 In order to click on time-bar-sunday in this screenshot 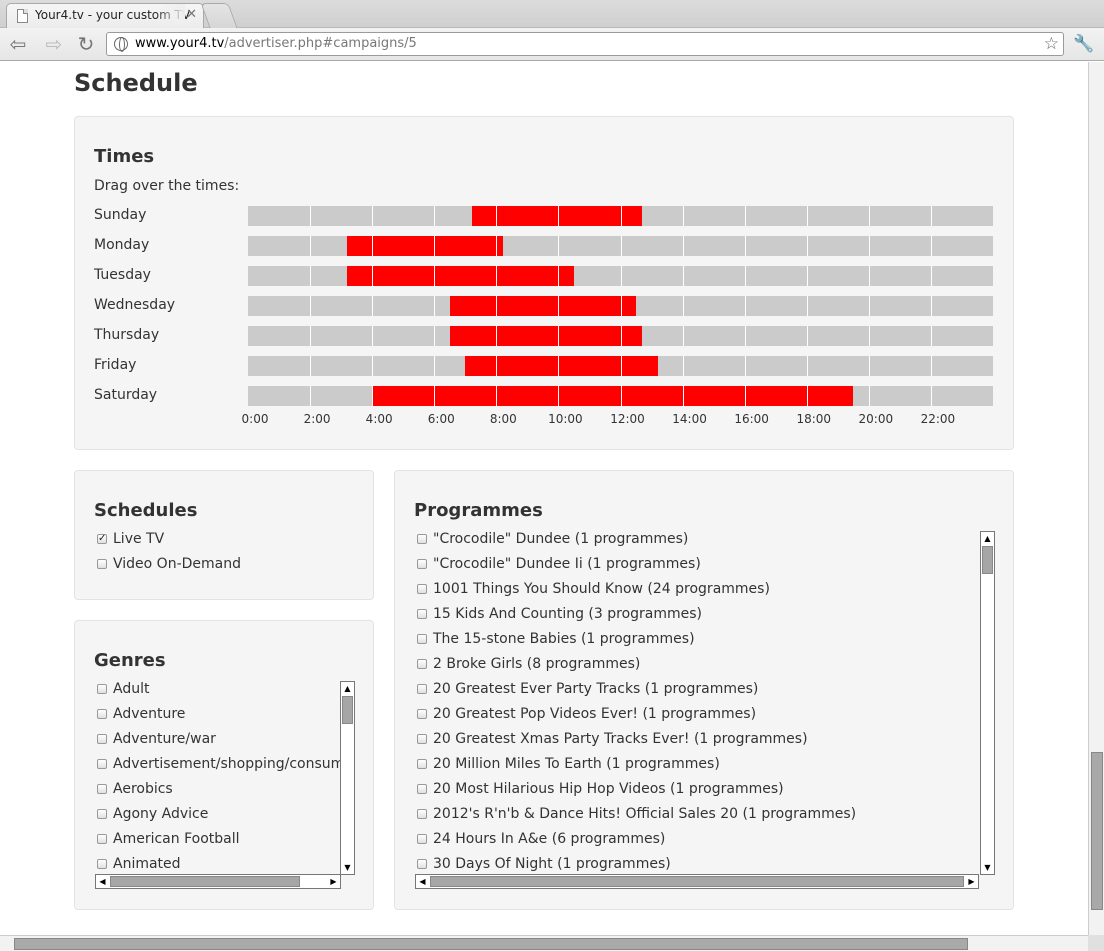, I will do `click(620, 216)`.